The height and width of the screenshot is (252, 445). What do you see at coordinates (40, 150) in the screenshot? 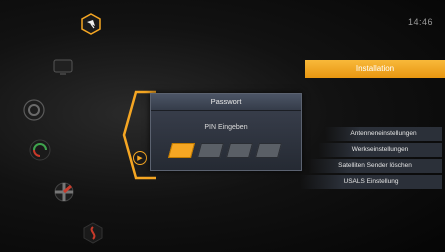
I see `search-icon` at bounding box center [40, 150].